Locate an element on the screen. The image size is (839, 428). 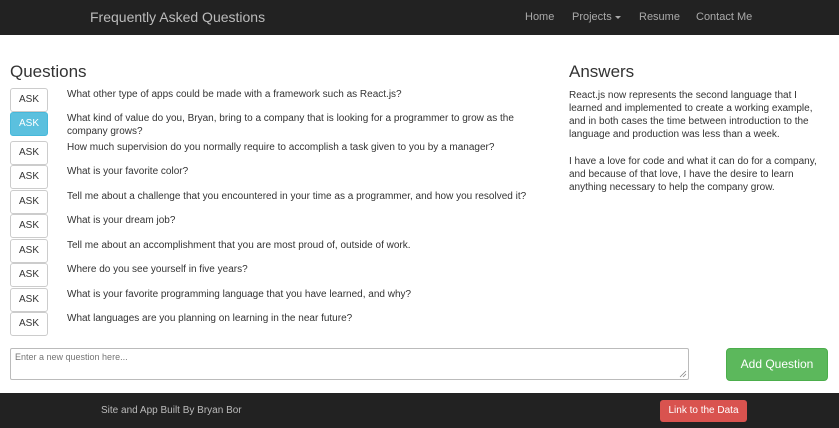
questions-heading: Questions is located at coordinates (48, 71).